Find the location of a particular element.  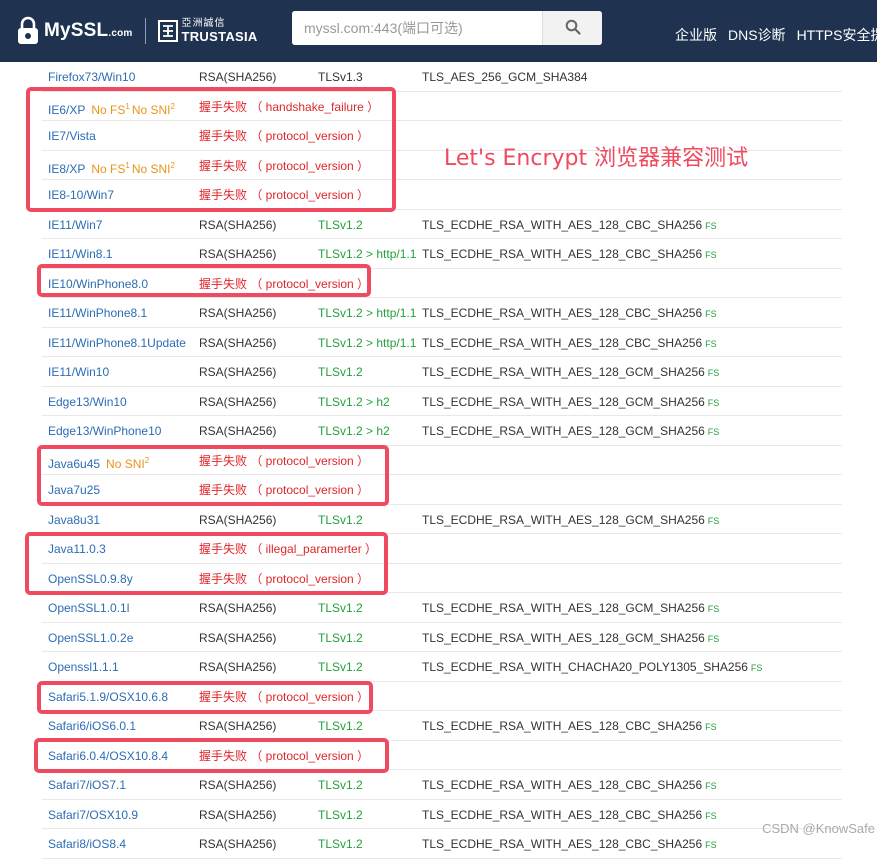

client-cell: OpenSSL1.0.1l is located at coordinates (88, 608).